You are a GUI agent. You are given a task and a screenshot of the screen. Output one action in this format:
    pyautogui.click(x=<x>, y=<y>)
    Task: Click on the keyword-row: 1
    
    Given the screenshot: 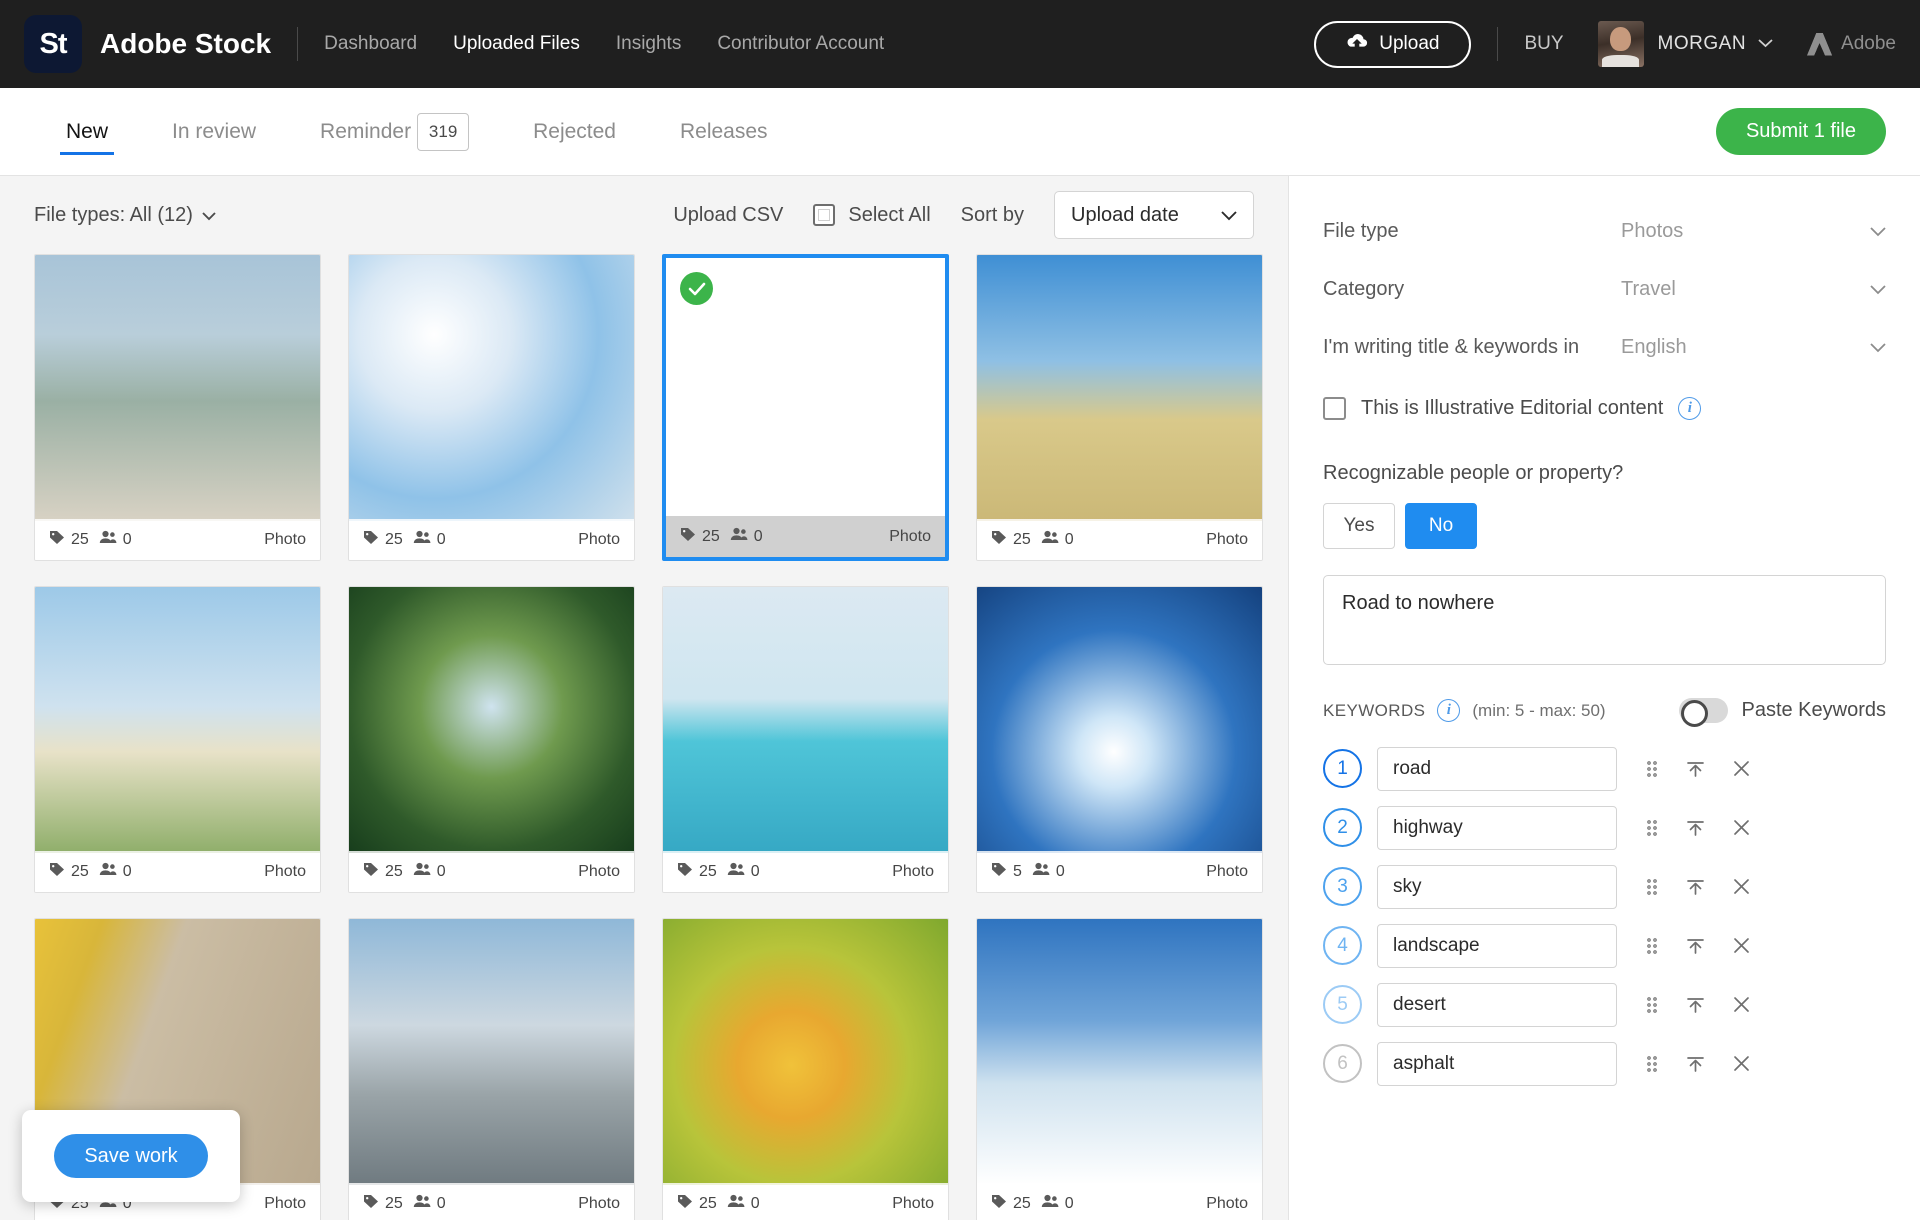 What is the action you would take?
    pyautogui.click(x=1604, y=768)
    